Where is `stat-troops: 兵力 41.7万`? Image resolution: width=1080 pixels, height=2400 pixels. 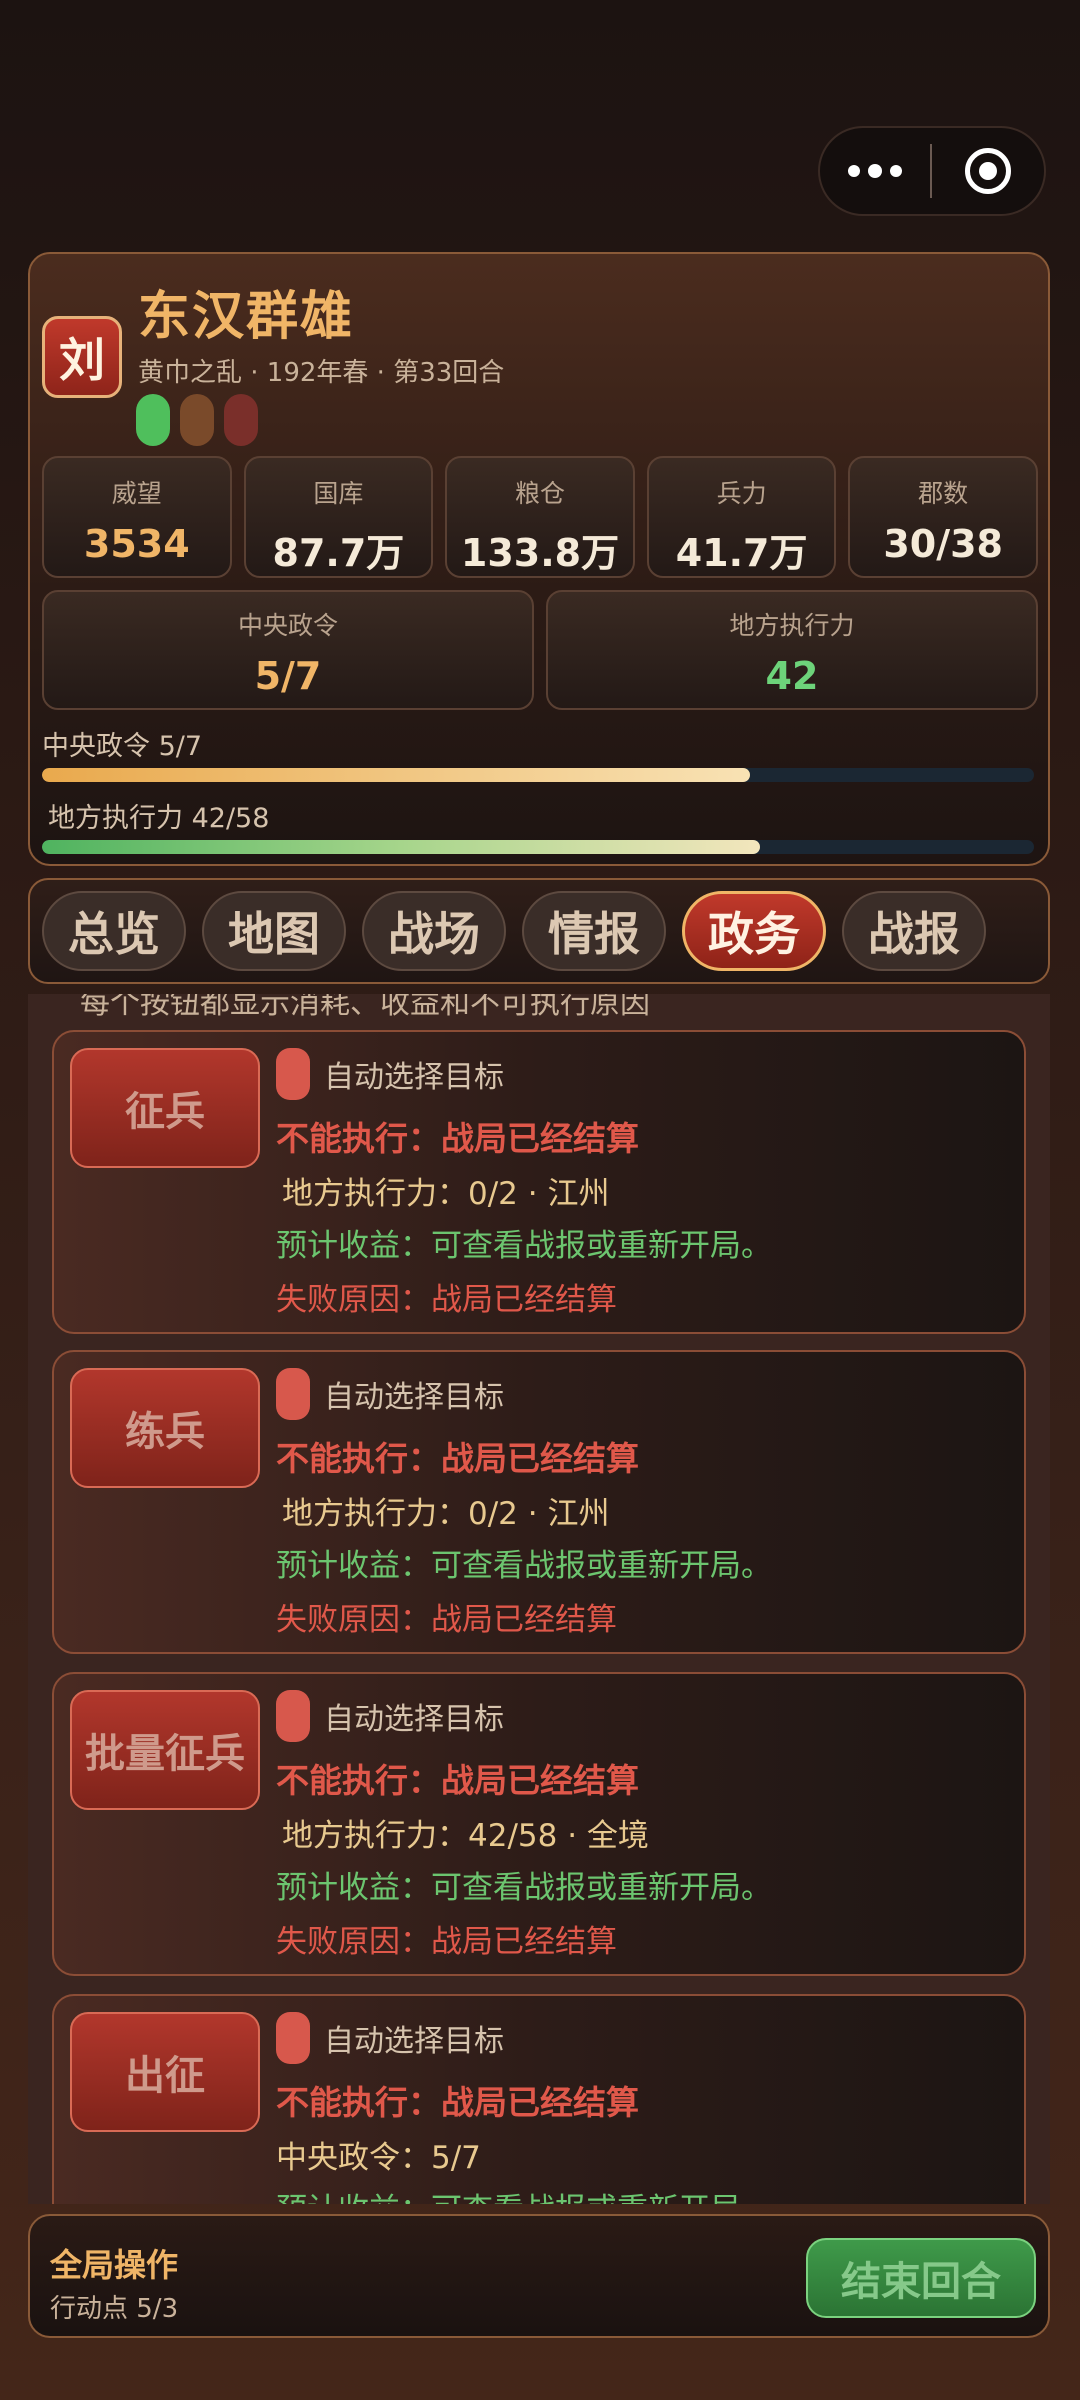 stat-troops: 兵力 41.7万 is located at coordinates (741, 517).